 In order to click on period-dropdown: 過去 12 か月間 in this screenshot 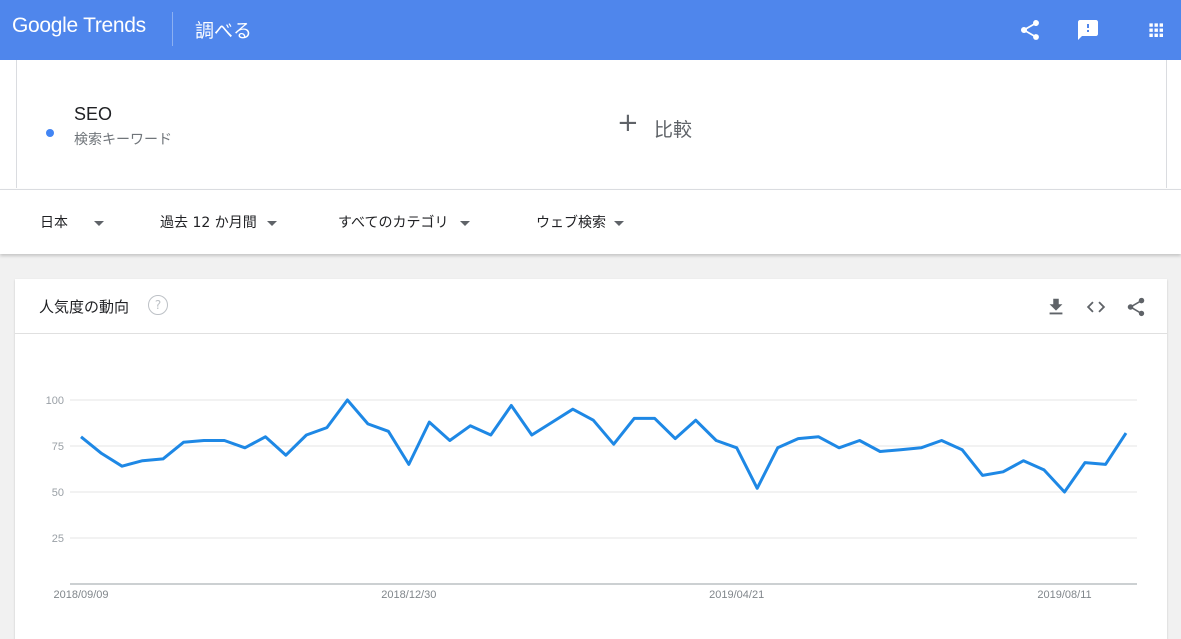, I will do `click(218, 222)`.